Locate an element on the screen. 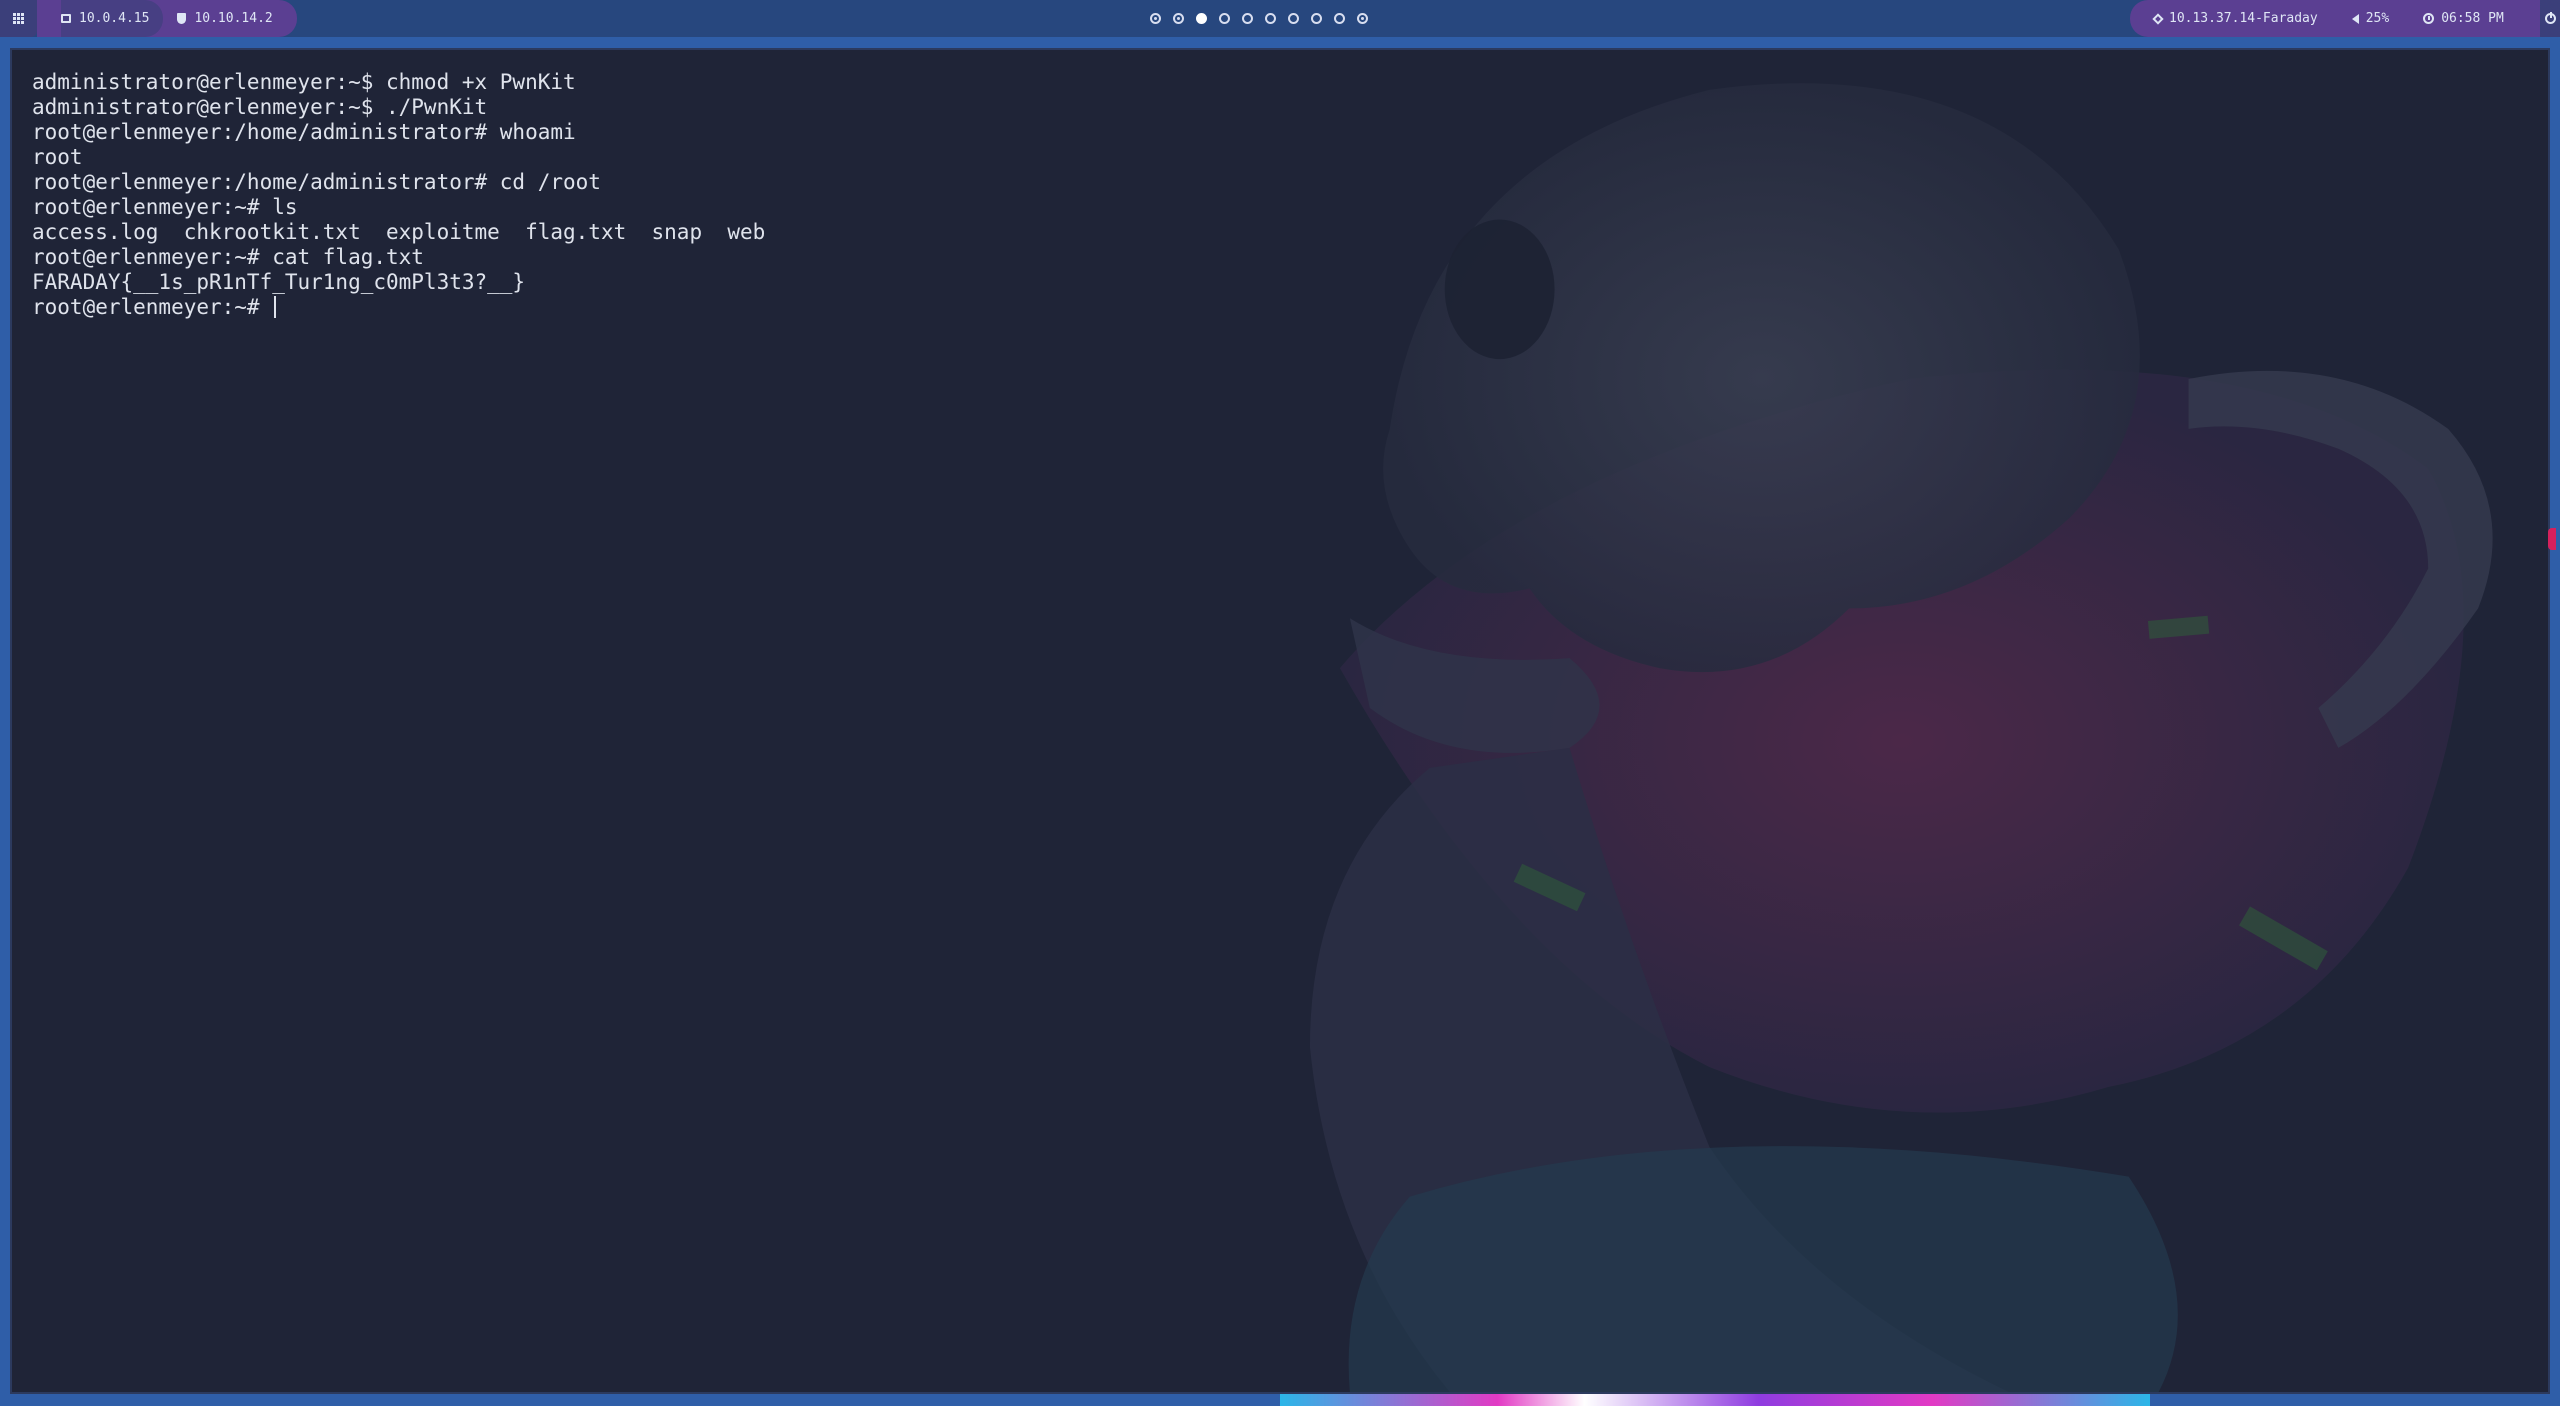 The height and width of the screenshot is (1406, 2560). power-button is located at coordinates (2550, 18).